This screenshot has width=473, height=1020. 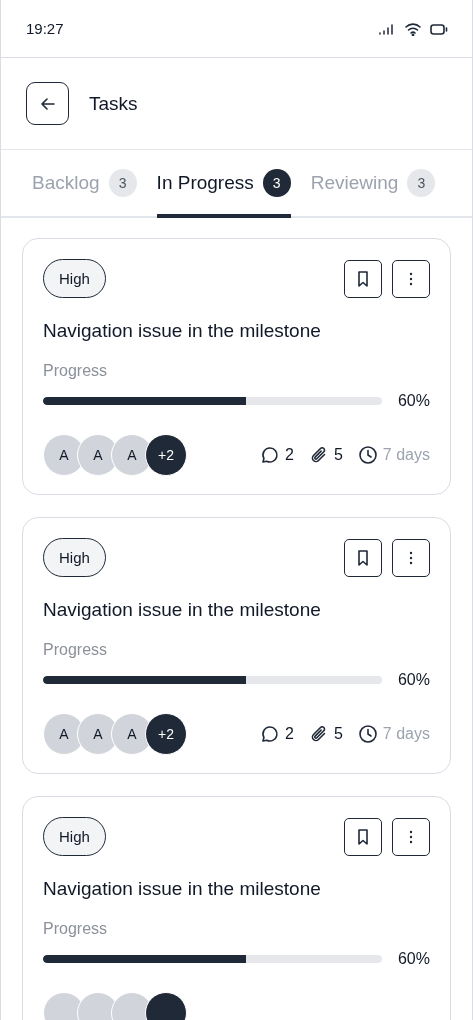 I want to click on back-button, so click(x=47, y=103).